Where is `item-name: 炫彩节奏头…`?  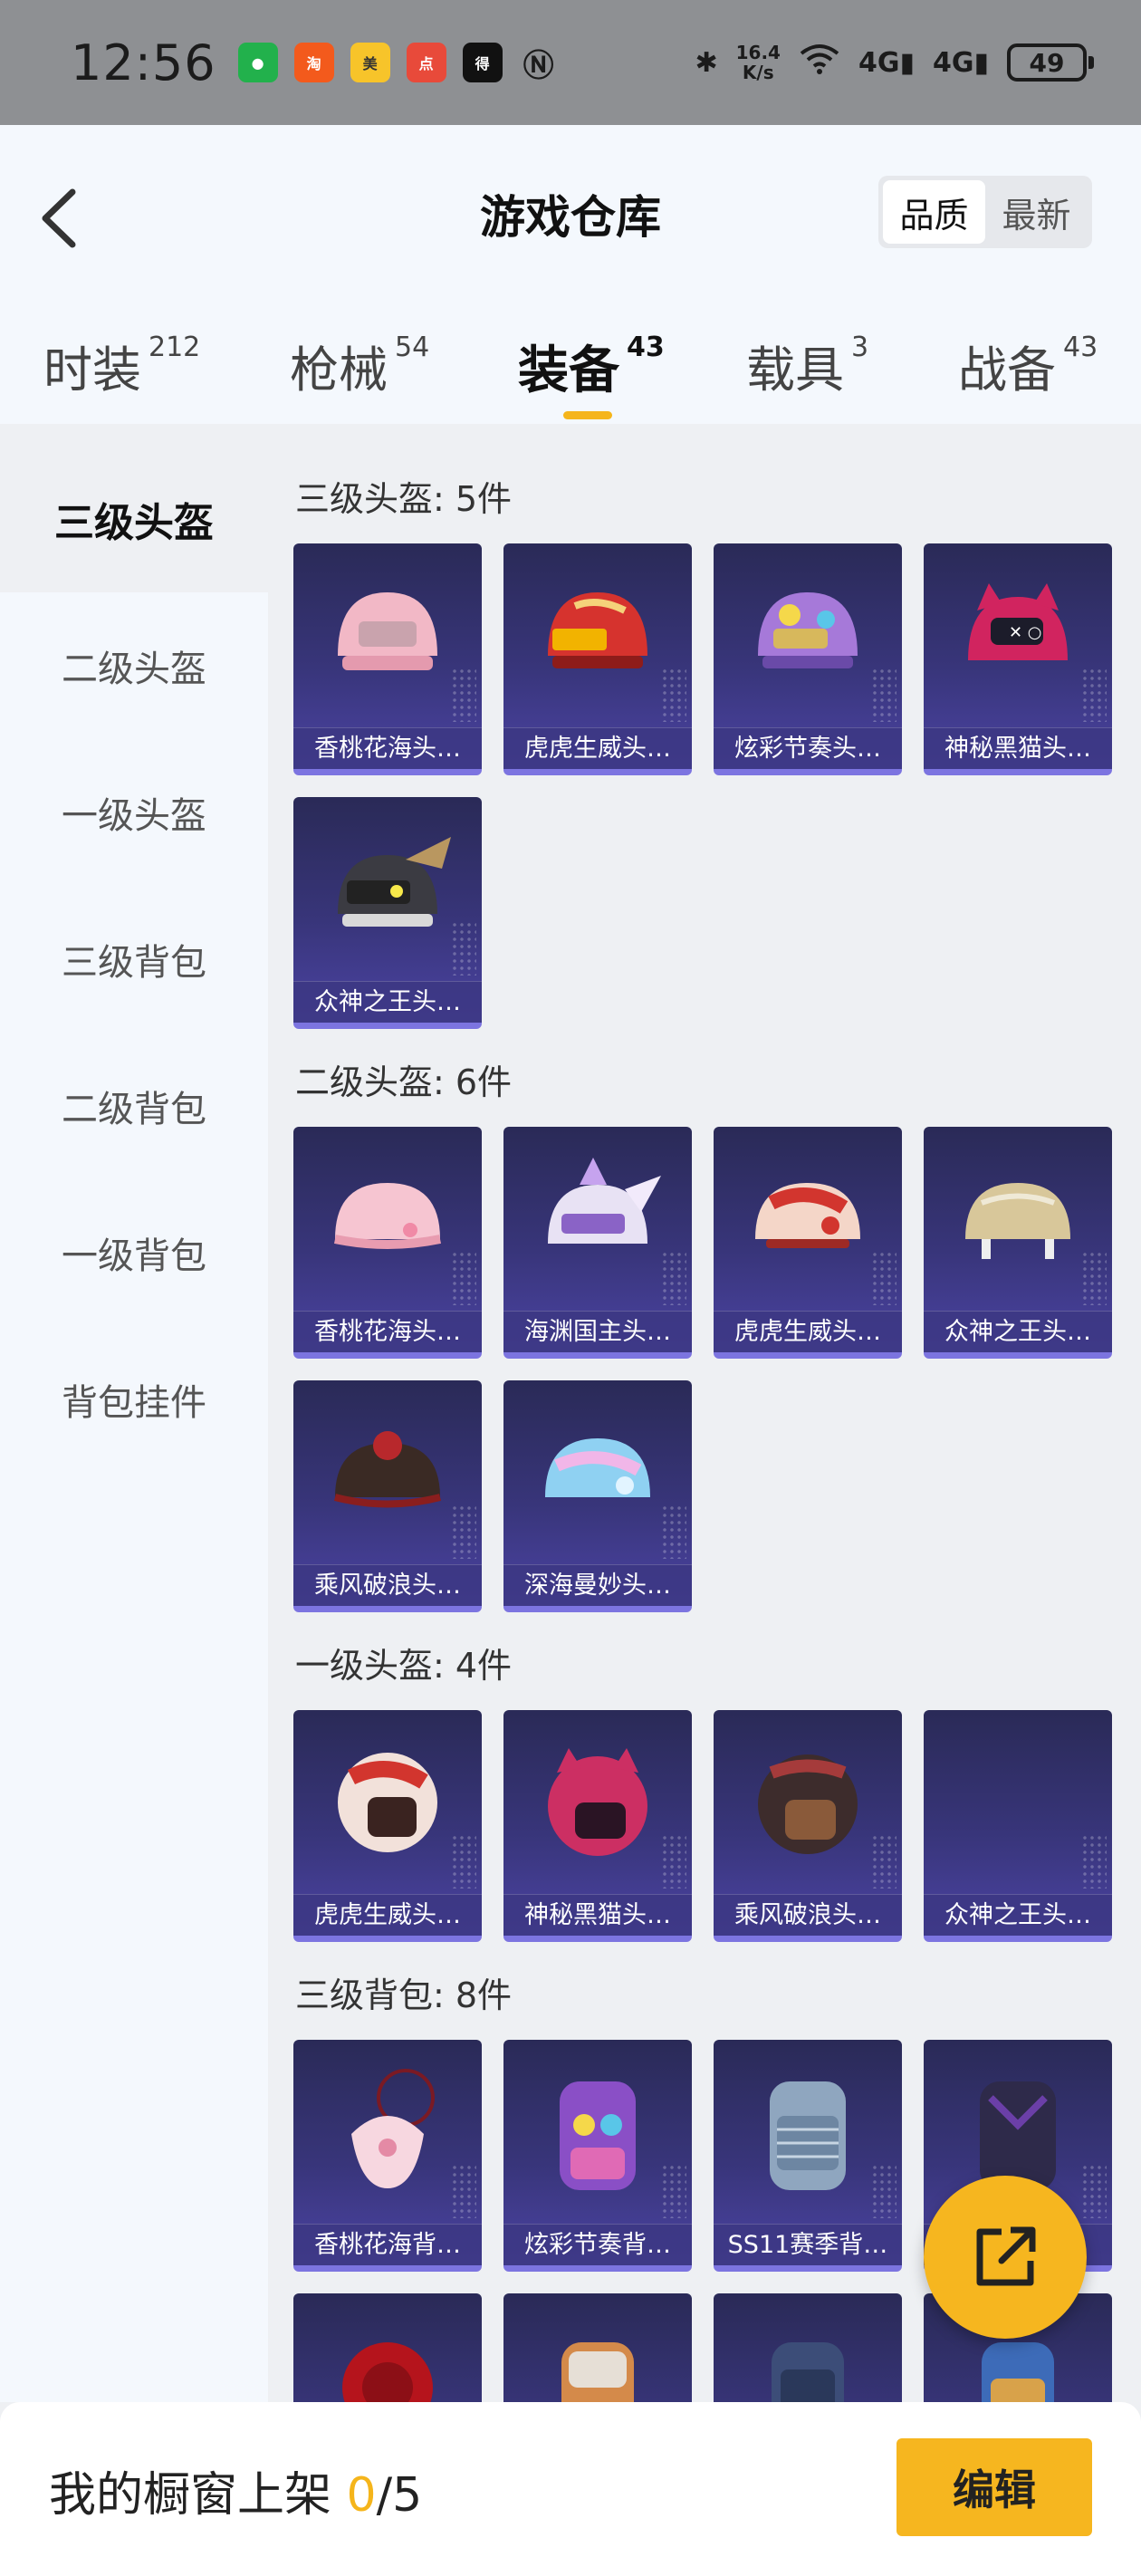
item-name: 炫彩节奏头… is located at coordinates (808, 748).